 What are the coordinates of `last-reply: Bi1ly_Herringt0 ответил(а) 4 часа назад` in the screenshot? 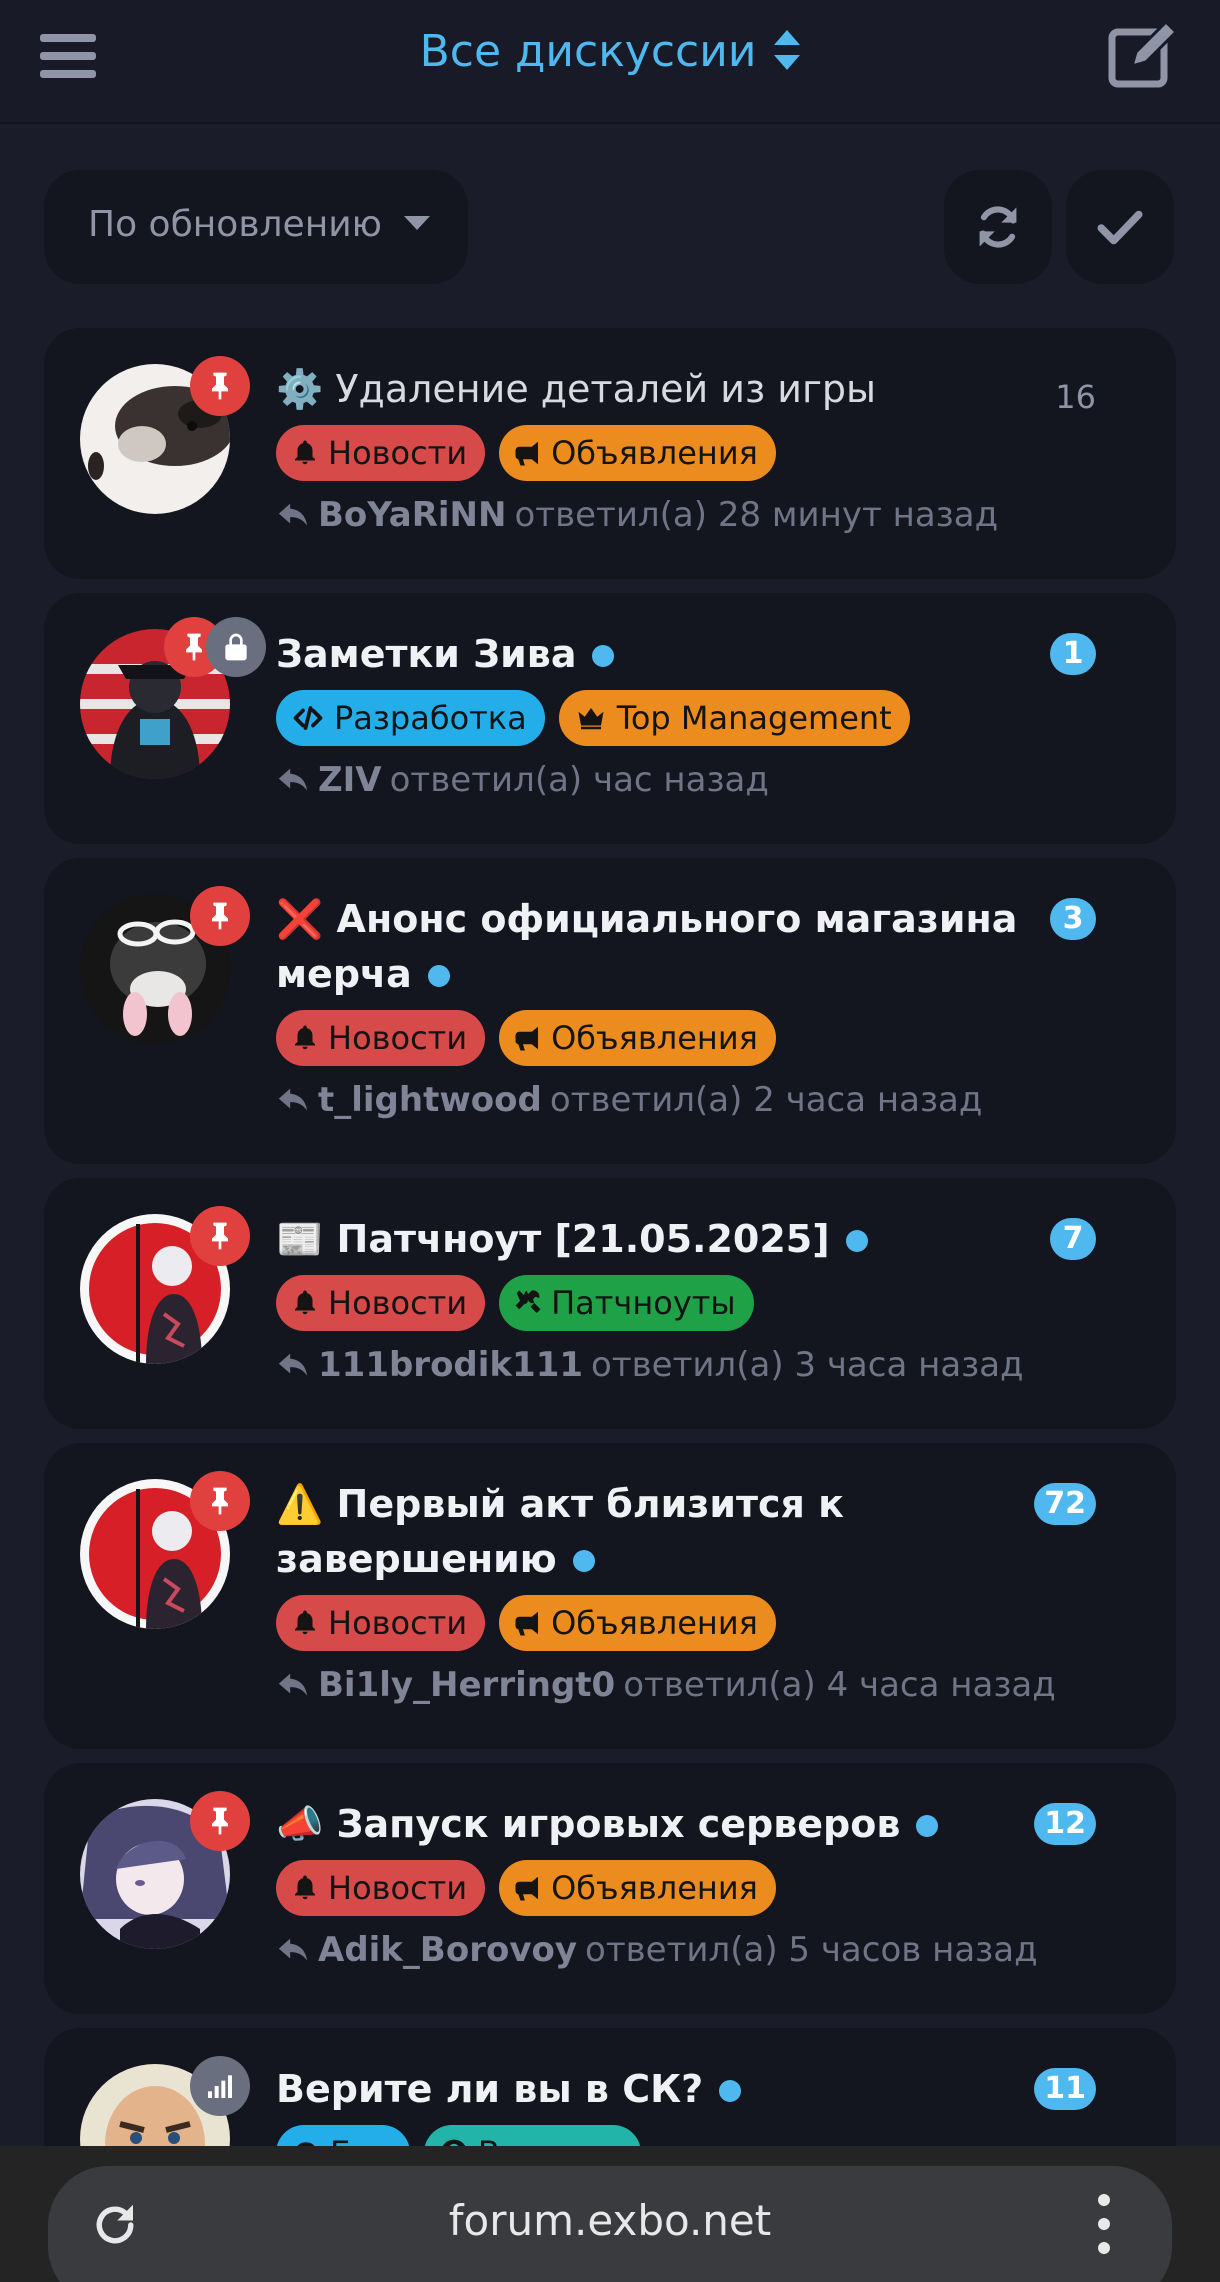 It's located at (686, 1685).